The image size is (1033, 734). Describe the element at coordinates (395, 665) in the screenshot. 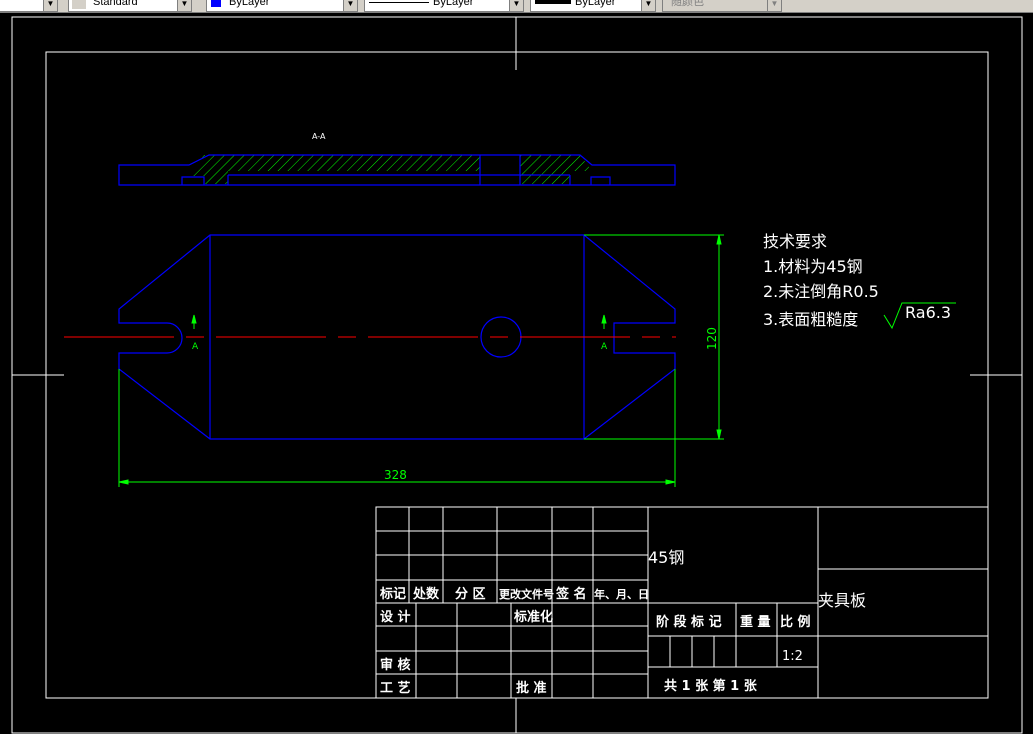

I see `review-label: 审 核` at that location.